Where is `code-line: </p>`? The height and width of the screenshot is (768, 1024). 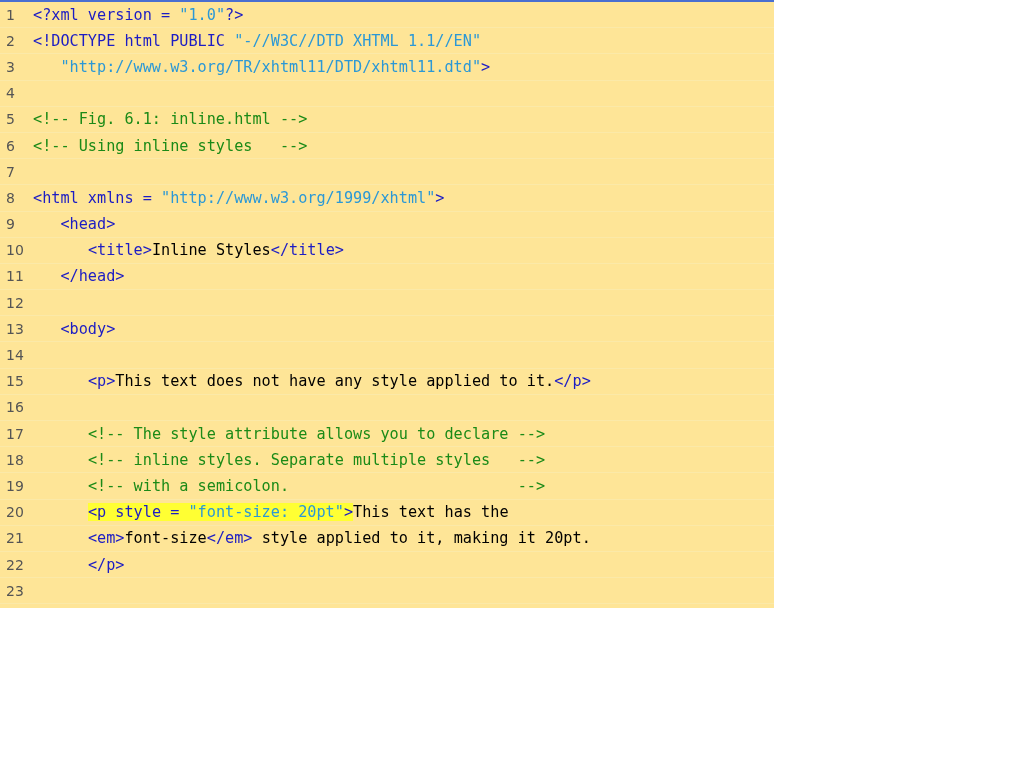
code-line: </p> is located at coordinates (105, 564).